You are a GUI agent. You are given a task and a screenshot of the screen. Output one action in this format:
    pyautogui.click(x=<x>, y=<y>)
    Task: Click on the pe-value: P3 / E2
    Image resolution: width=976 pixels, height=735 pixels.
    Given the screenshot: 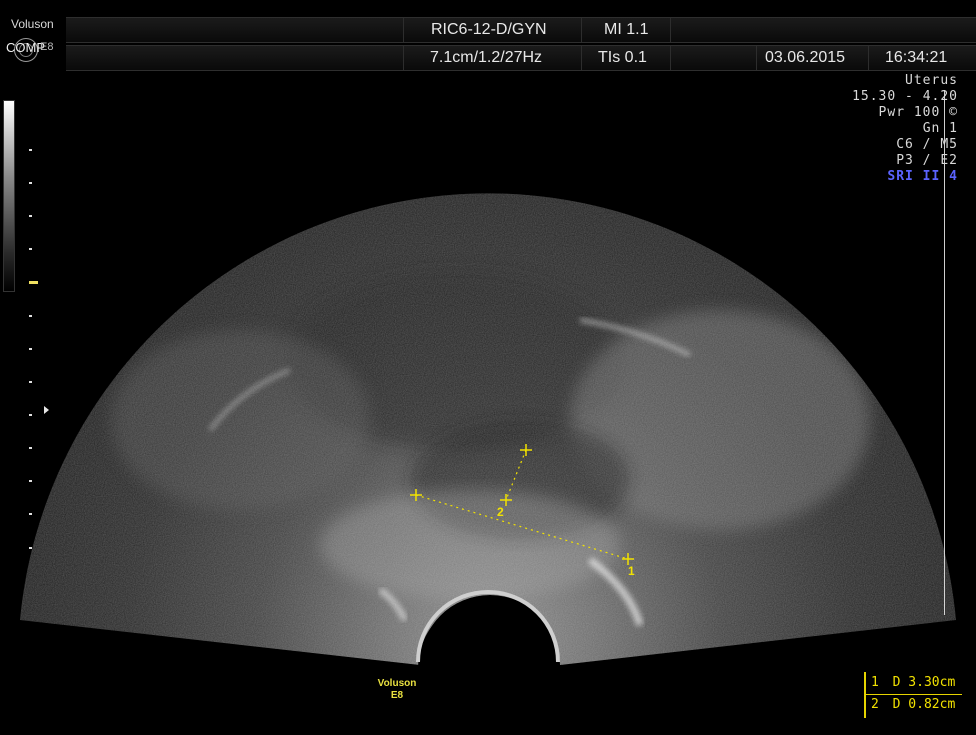 What is the action you would take?
    pyautogui.click(x=927, y=160)
    